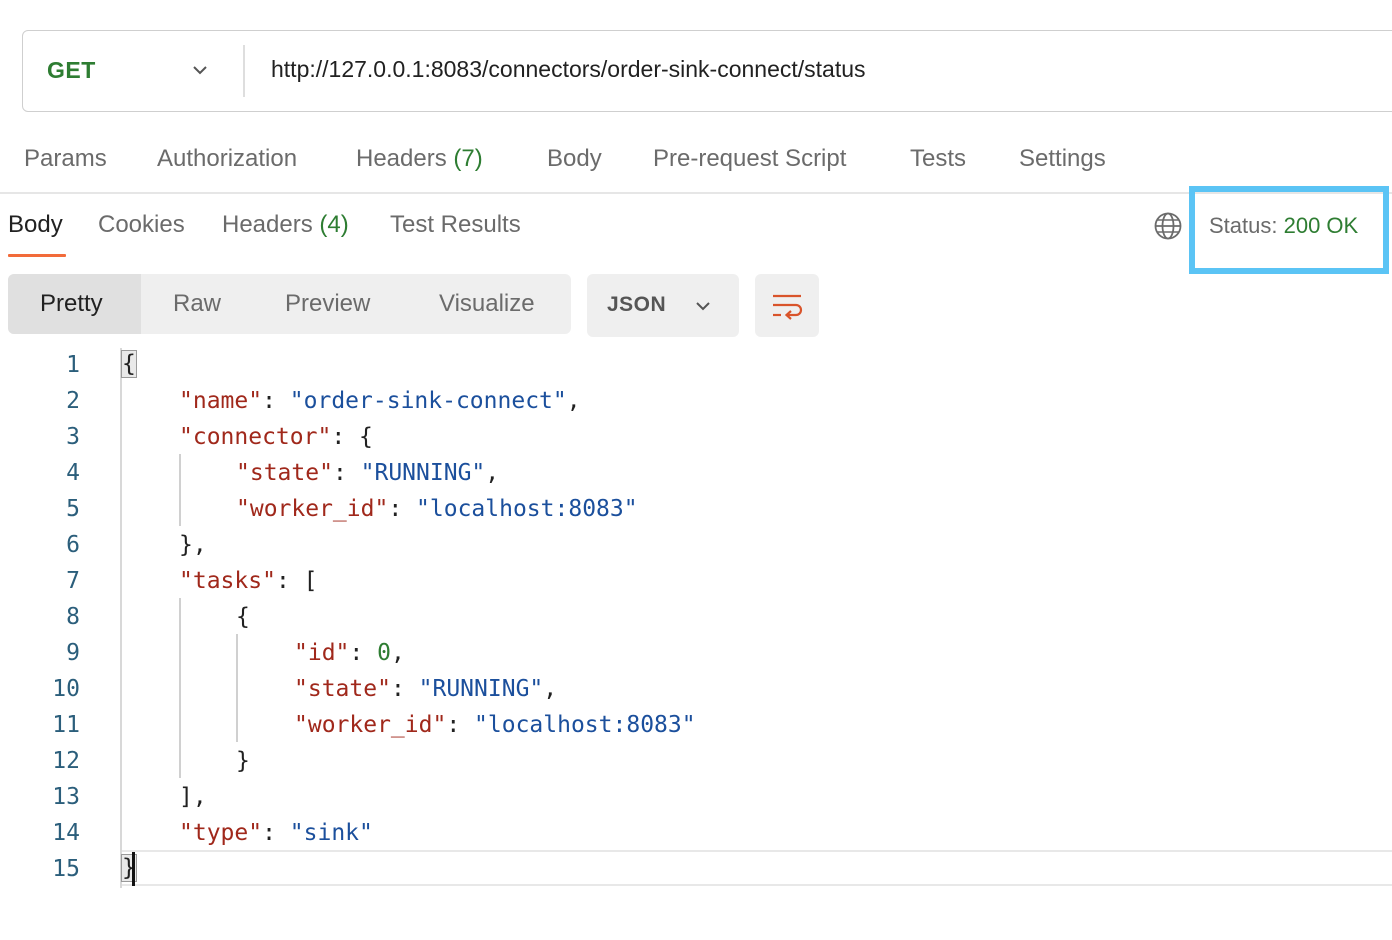  Describe the element at coordinates (141, 225) in the screenshot. I see `response-tab-cookies: Cookies` at that location.